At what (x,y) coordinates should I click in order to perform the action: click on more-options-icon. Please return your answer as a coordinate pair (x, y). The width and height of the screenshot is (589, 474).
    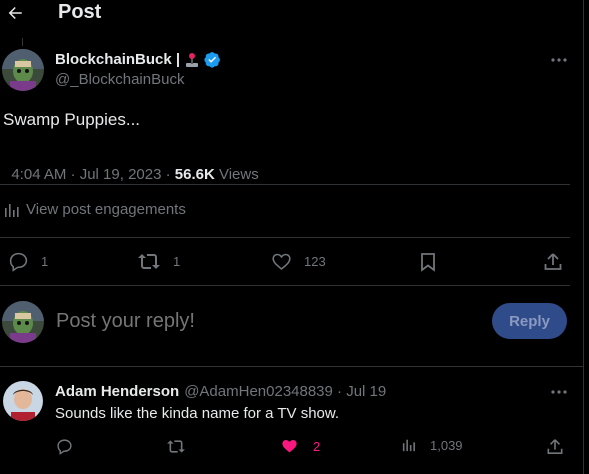
    Looking at the image, I should click on (559, 60).